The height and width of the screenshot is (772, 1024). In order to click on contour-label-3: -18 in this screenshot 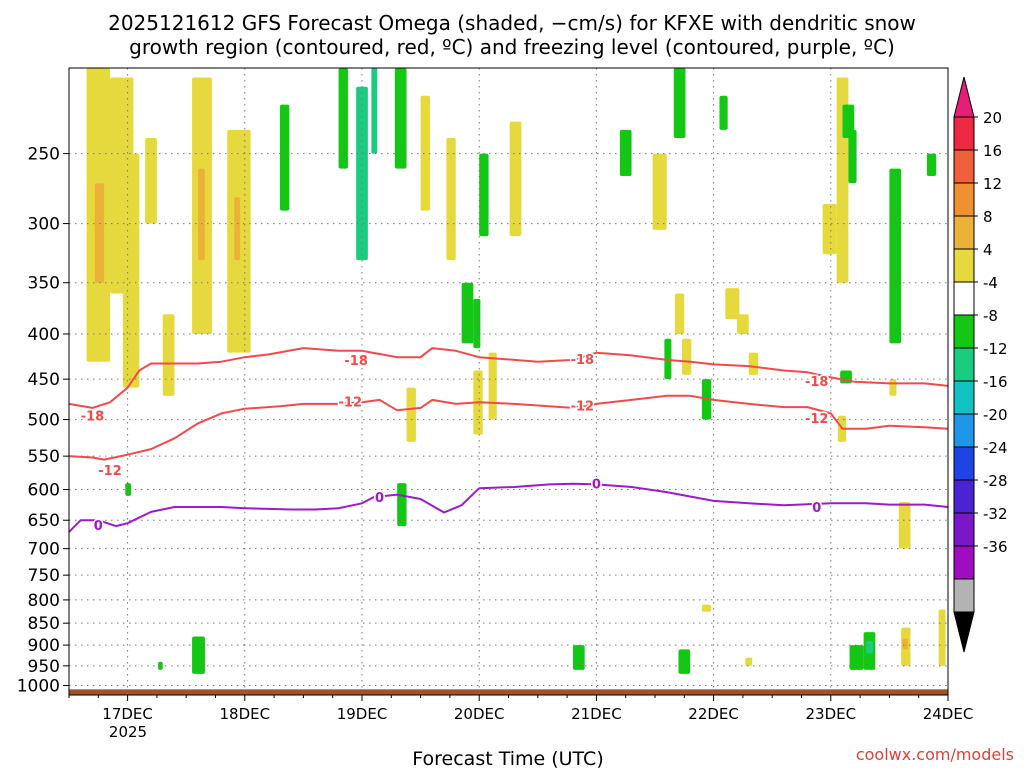, I will do `click(93, 417)`.